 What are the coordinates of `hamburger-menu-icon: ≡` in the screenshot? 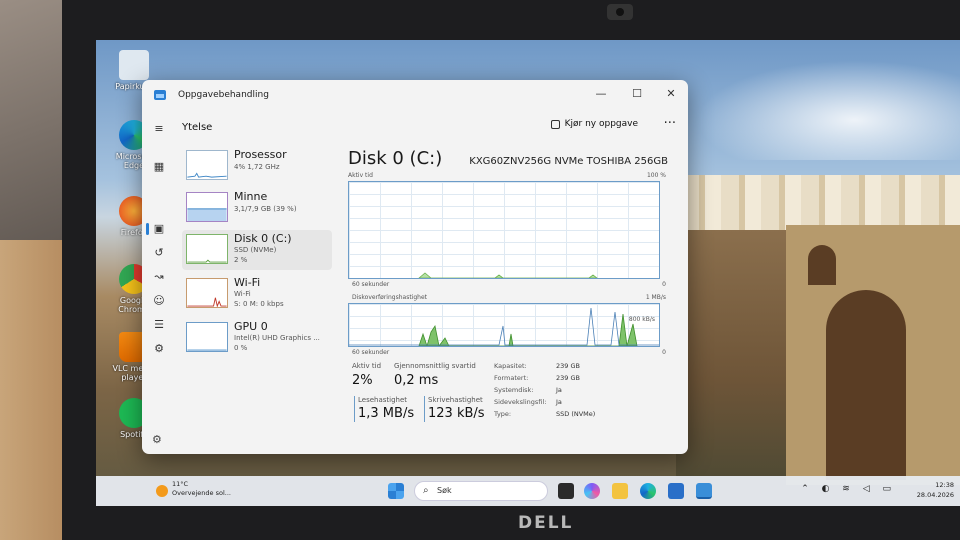 It's located at (159, 129).